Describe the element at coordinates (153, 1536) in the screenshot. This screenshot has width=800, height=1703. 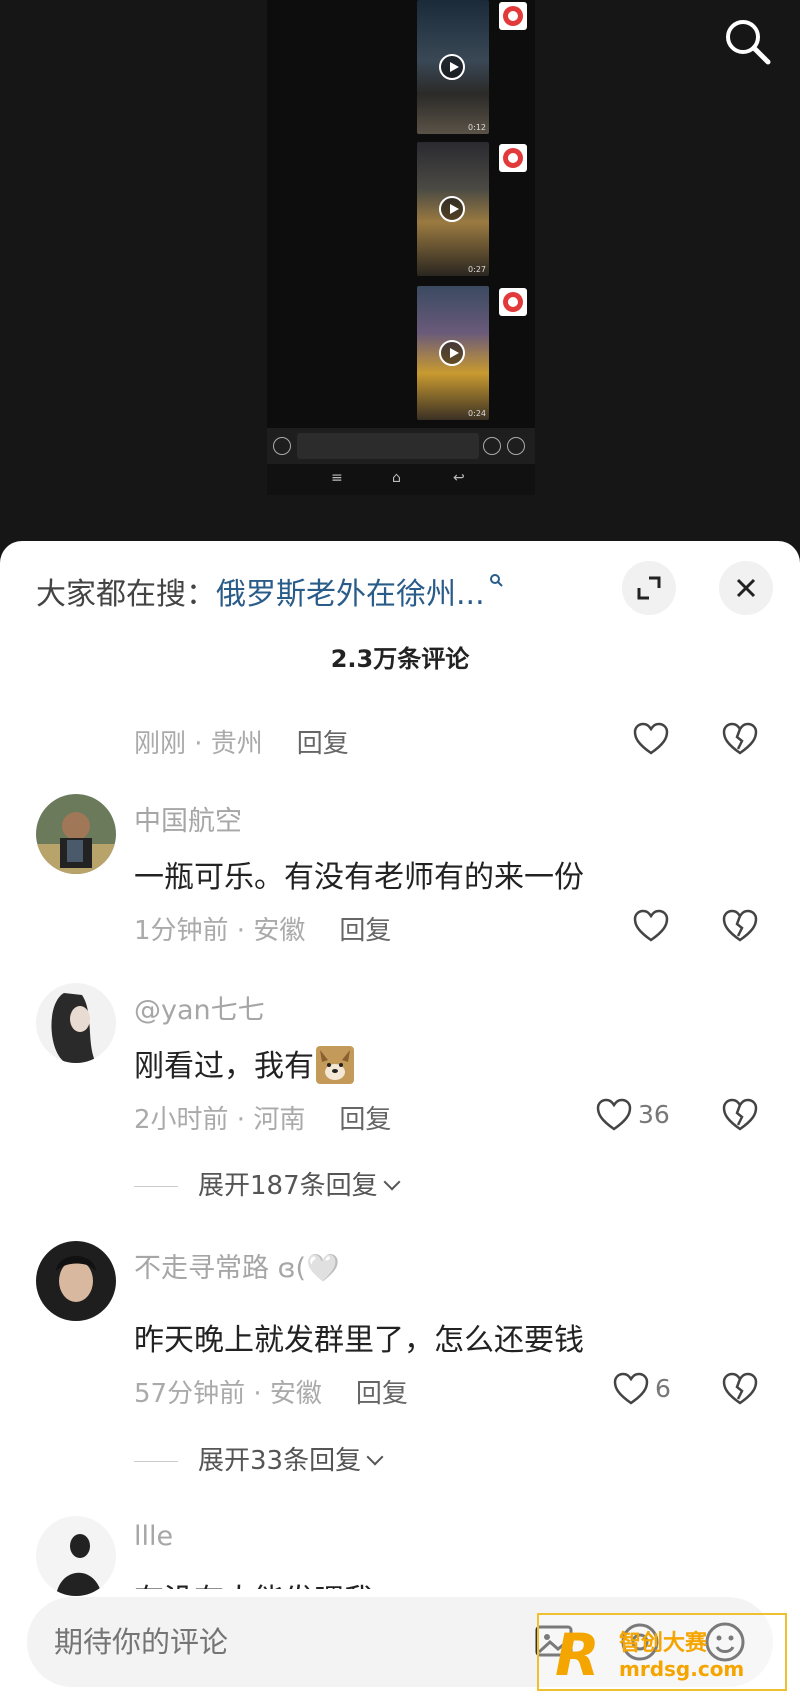
I see `comment-username: llle` at that location.